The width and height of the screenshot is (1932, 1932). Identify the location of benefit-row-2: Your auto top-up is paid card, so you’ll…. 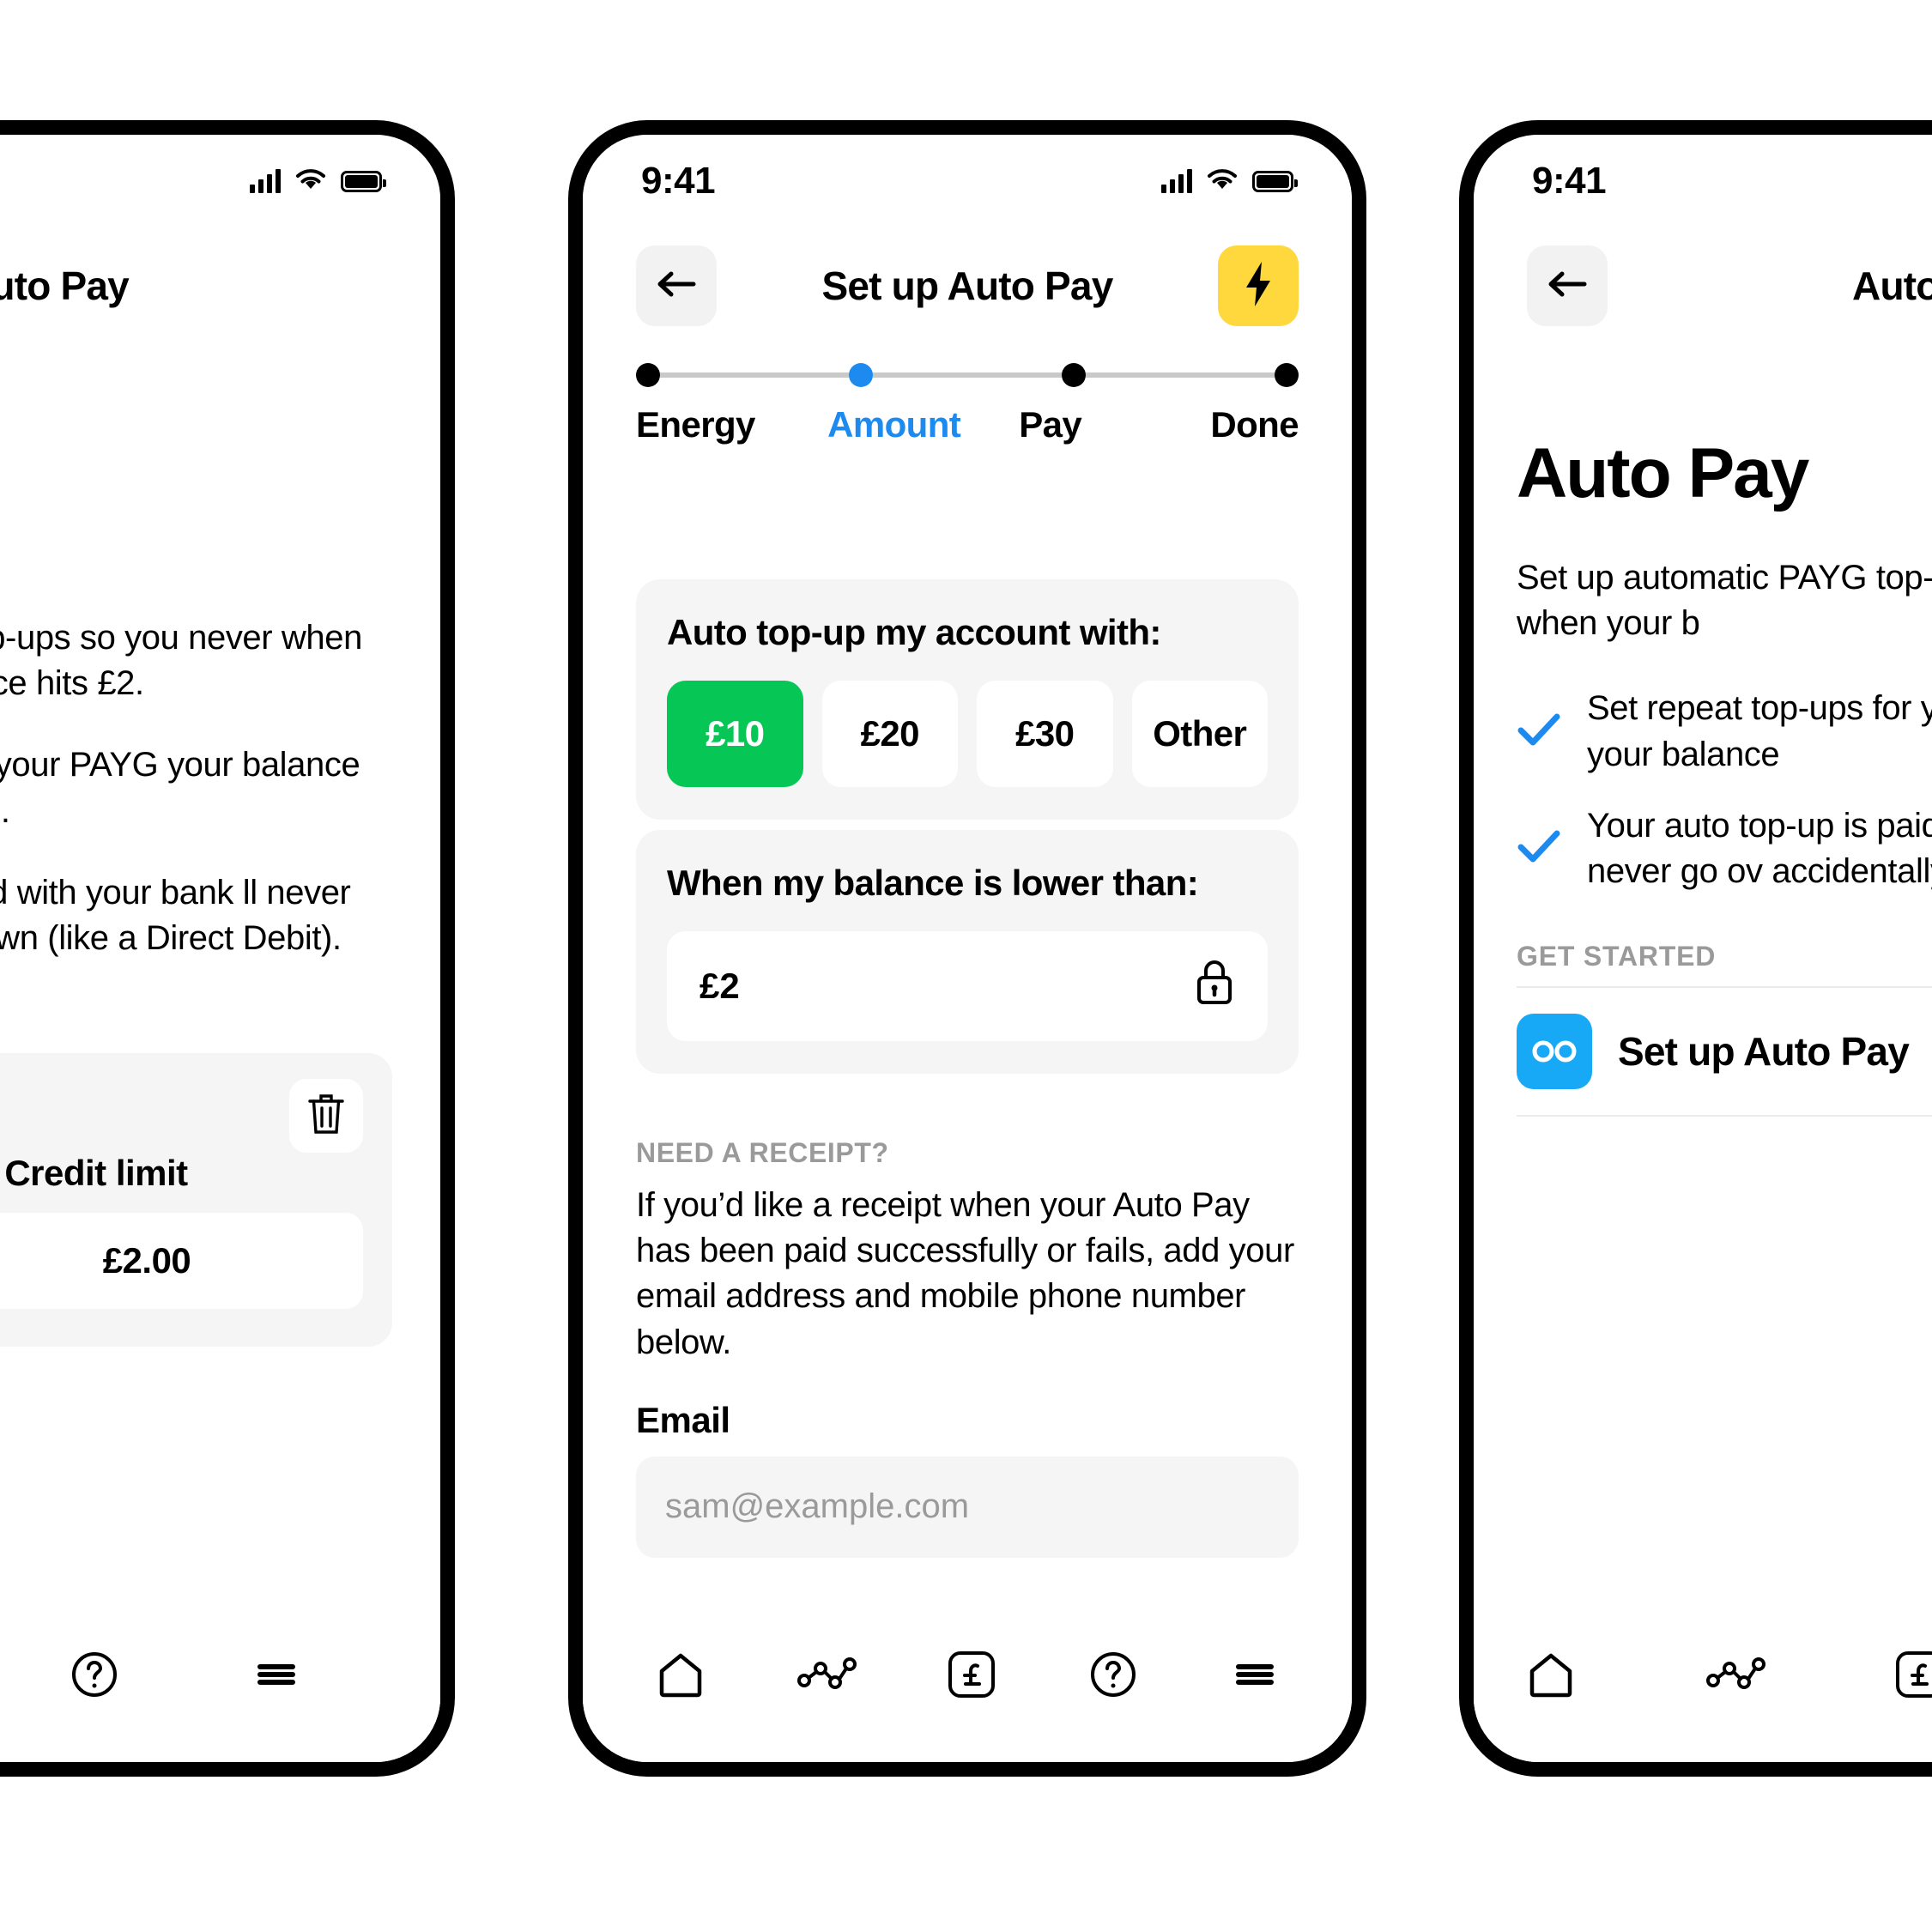
(1724, 849).